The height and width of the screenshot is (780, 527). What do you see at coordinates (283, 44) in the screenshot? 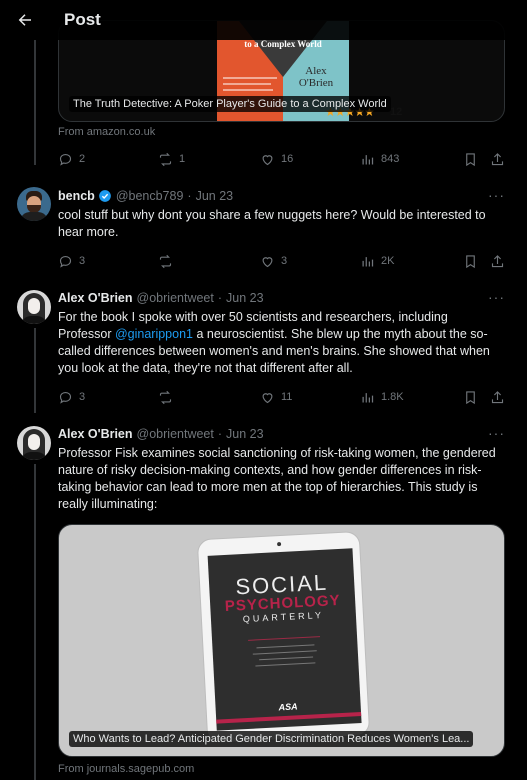
I see `book-cover-text: to a Complex World` at bounding box center [283, 44].